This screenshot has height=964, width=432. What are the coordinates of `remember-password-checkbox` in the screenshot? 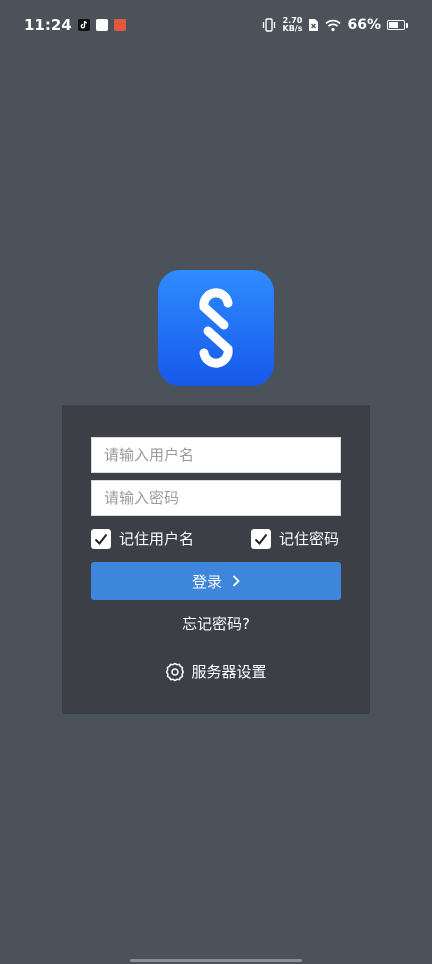 It's located at (261, 538).